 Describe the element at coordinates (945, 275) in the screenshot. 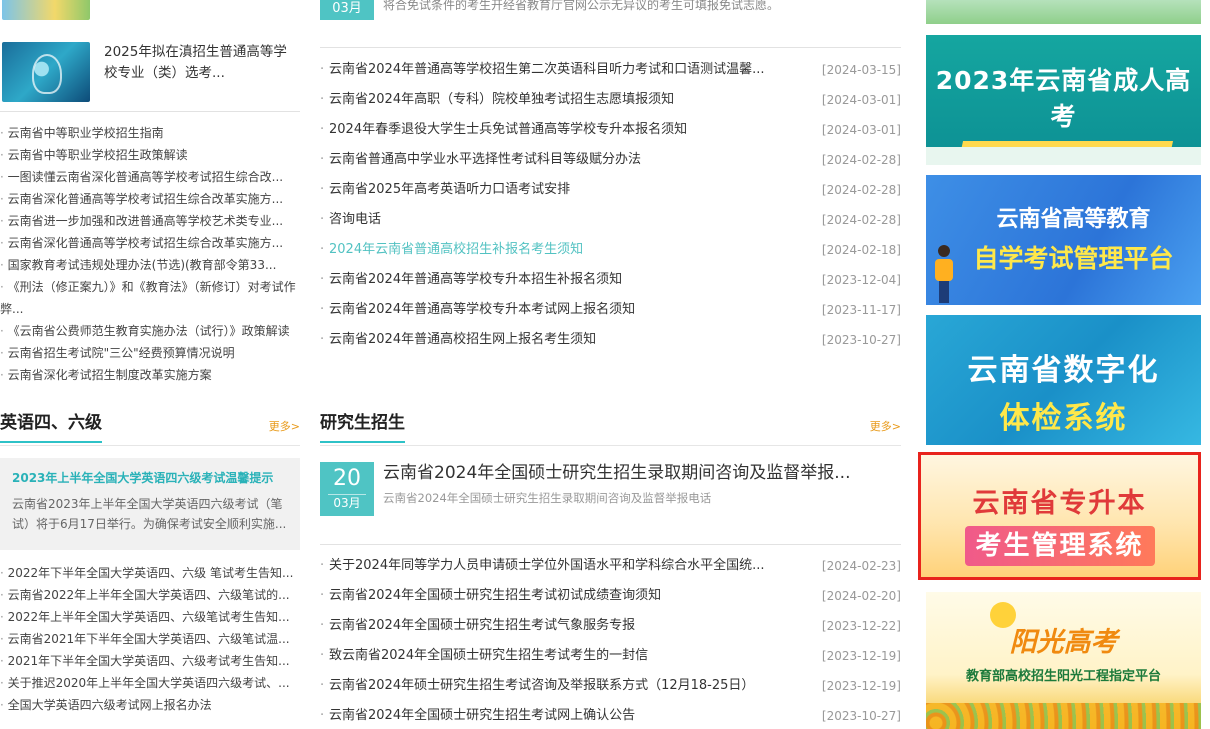

I see `person-illustration-icon` at that location.